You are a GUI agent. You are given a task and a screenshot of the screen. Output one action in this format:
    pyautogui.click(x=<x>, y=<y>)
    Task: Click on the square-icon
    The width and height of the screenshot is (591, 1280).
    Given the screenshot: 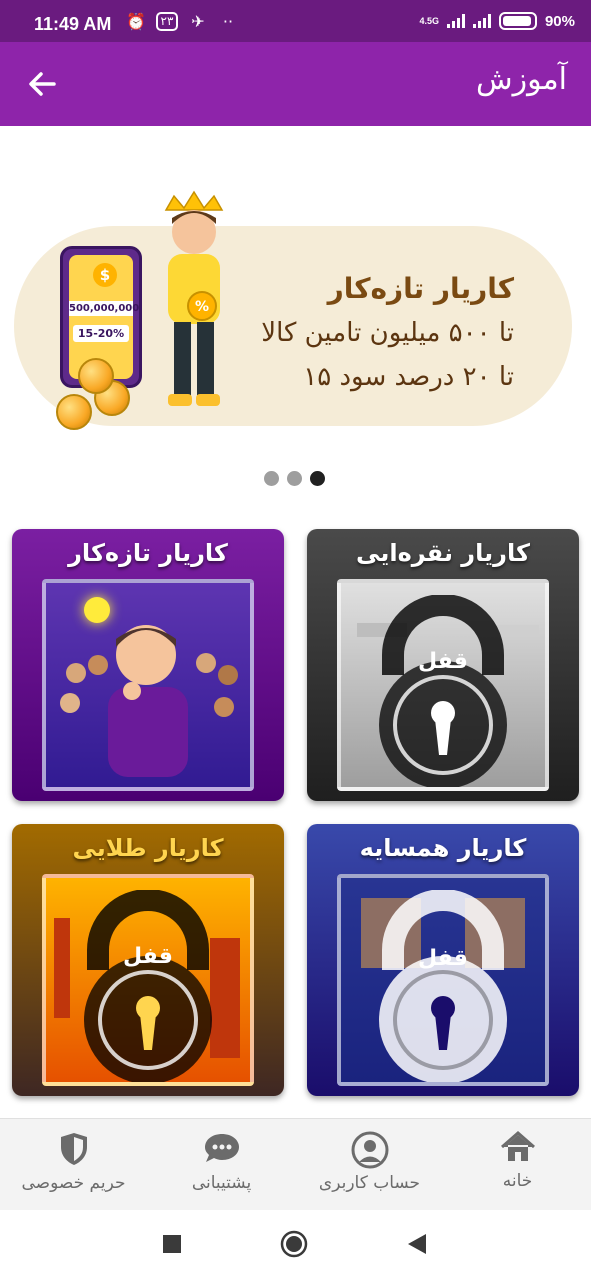 What is the action you would take?
    pyautogui.click(x=172, y=1244)
    